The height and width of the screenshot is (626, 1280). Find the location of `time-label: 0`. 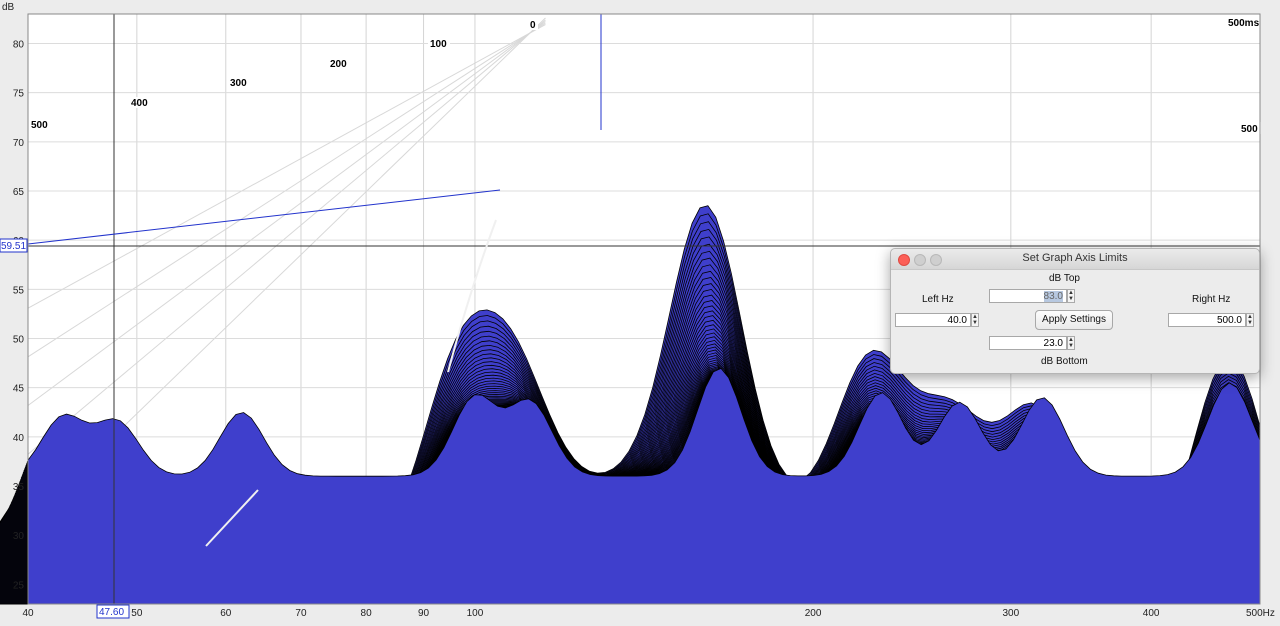

time-label: 0 is located at coordinates (533, 25).